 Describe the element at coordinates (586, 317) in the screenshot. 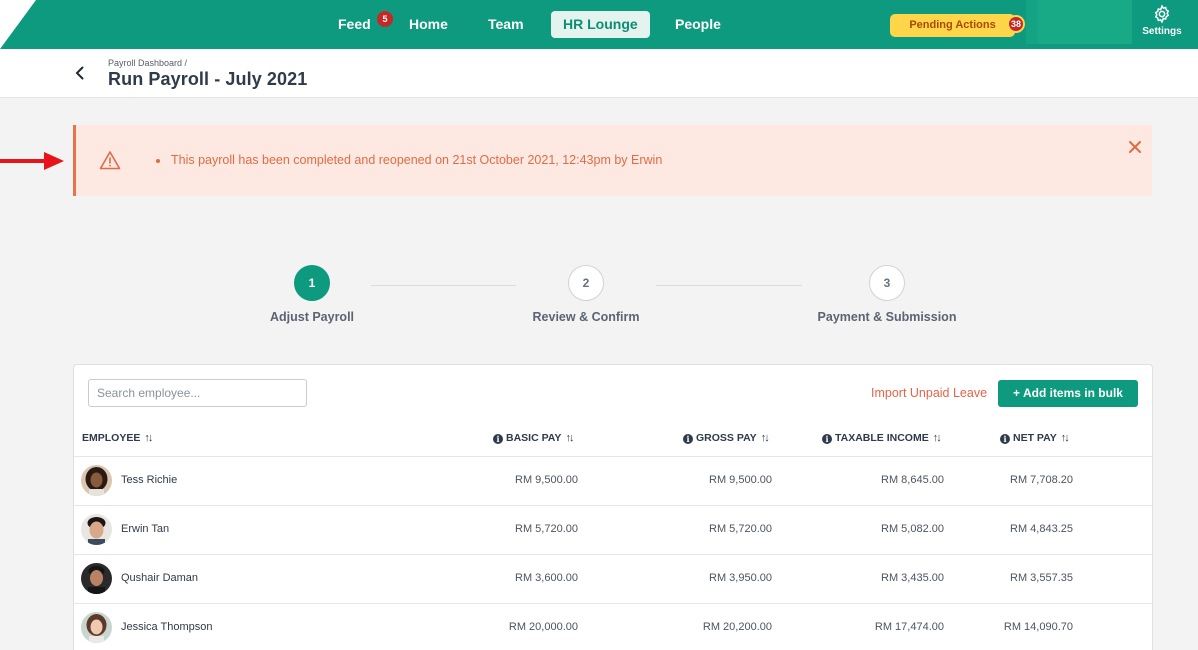

I see `step-2-label: Review & Confirm` at that location.